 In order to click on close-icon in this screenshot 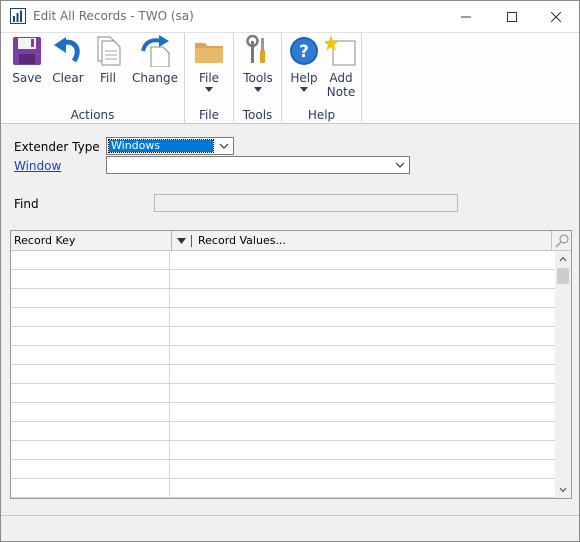, I will do `click(556, 16)`.